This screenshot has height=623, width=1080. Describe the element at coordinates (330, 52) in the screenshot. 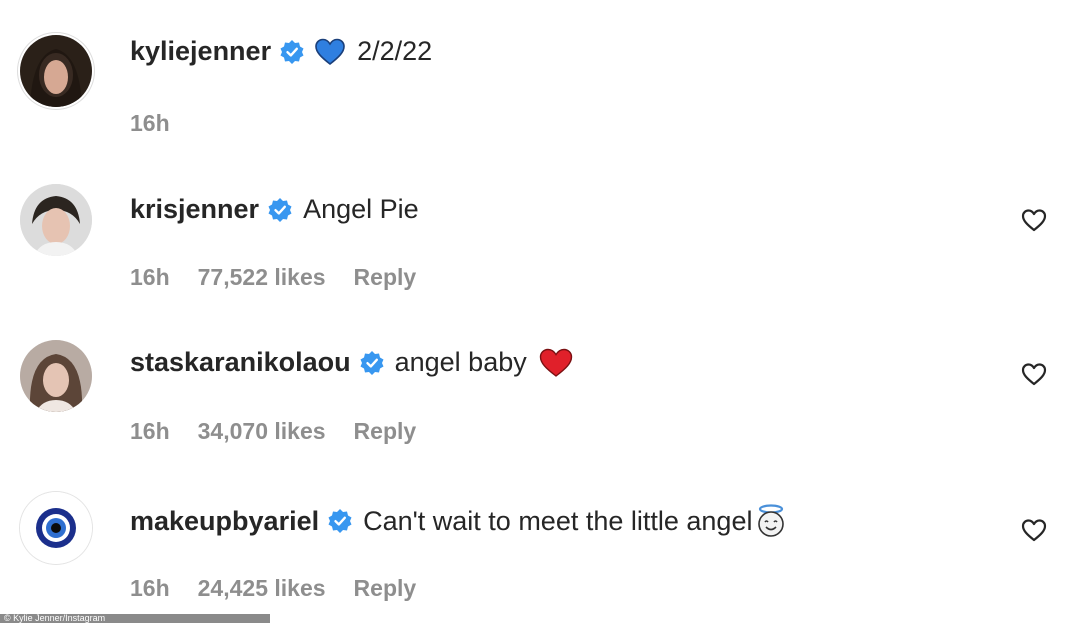

I see `blue-heart-emoji-icon` at that location.